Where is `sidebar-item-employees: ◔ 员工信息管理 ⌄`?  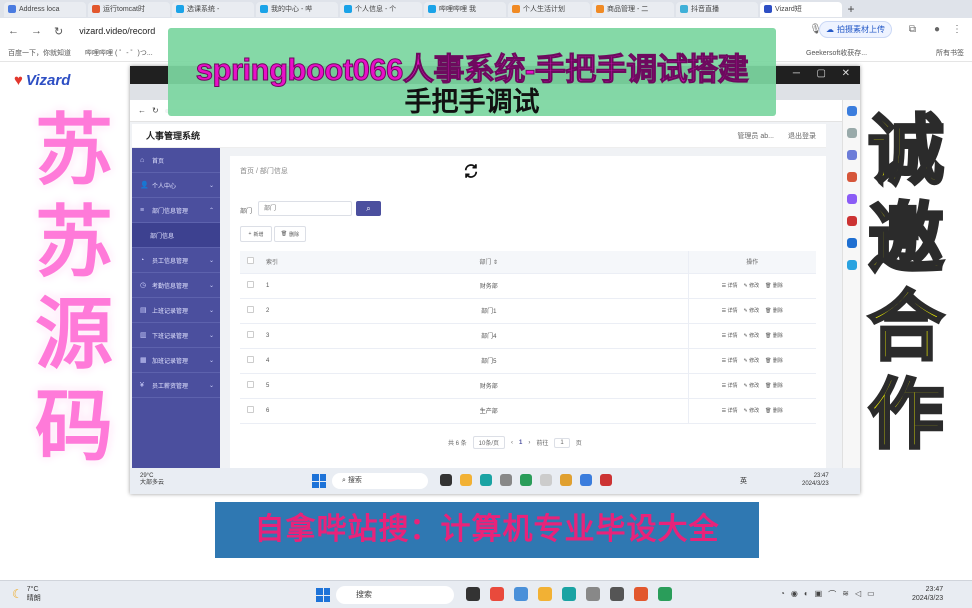 sidebar-item-employees: ◔ 员工信息管理 ⌄ is located at coordinates (176, 260).